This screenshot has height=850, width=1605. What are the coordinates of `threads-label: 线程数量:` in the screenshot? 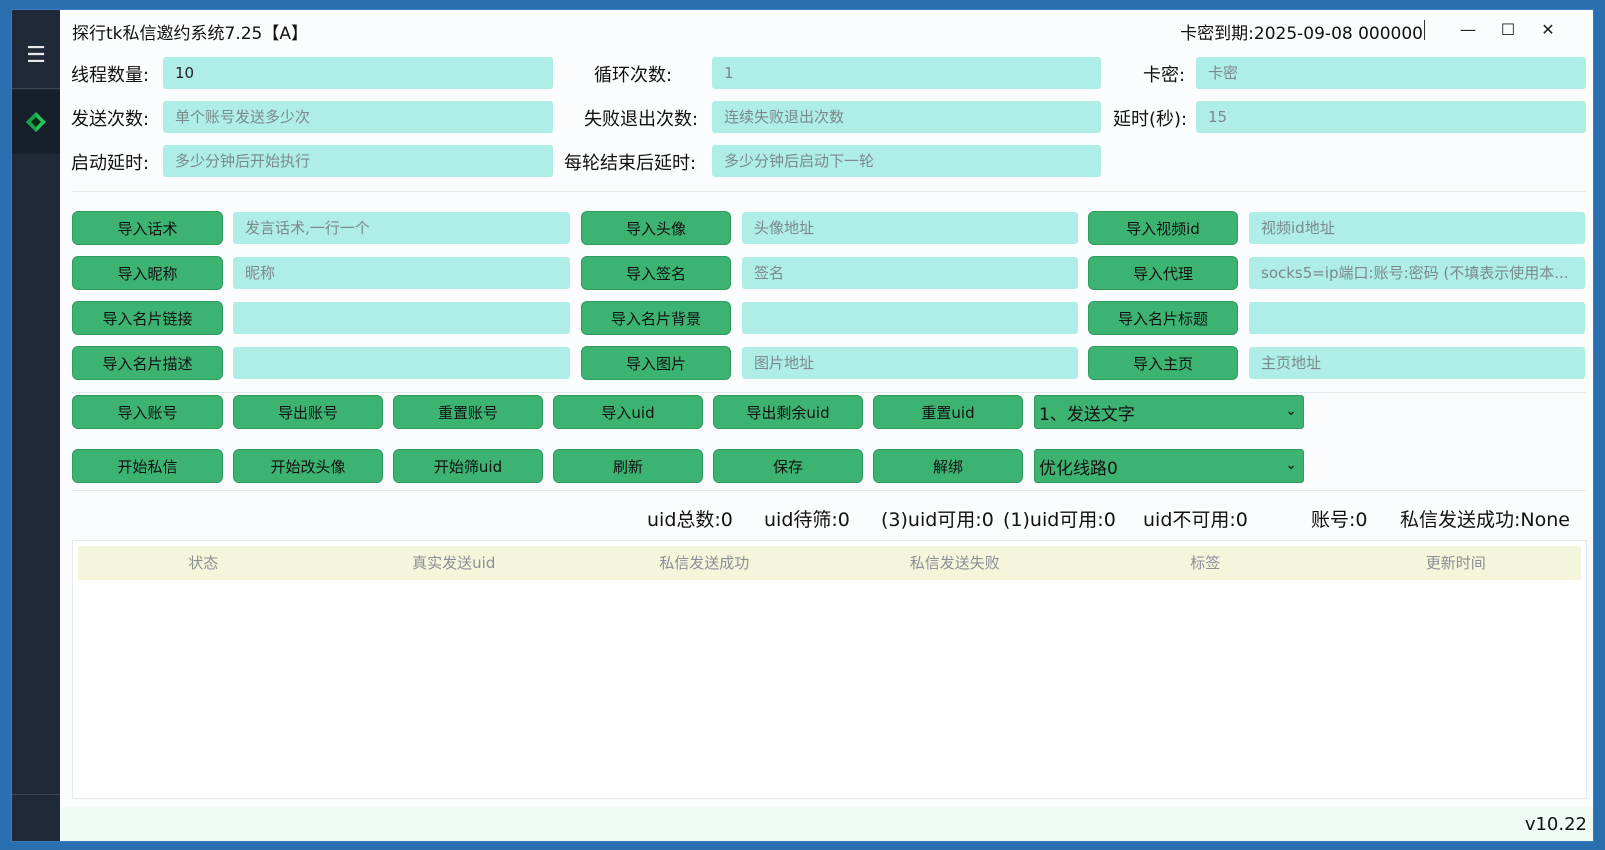 It's located at (110, 75).